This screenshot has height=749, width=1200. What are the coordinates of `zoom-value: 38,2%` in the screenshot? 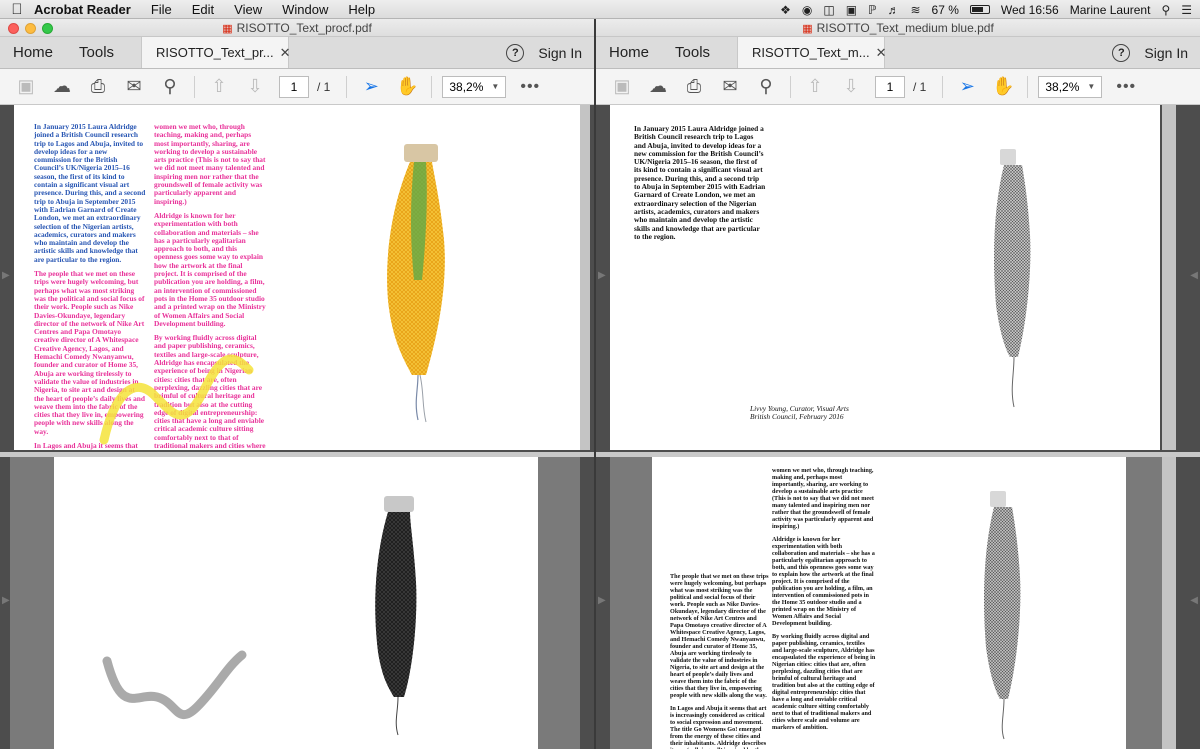 It's located at (466, 86).